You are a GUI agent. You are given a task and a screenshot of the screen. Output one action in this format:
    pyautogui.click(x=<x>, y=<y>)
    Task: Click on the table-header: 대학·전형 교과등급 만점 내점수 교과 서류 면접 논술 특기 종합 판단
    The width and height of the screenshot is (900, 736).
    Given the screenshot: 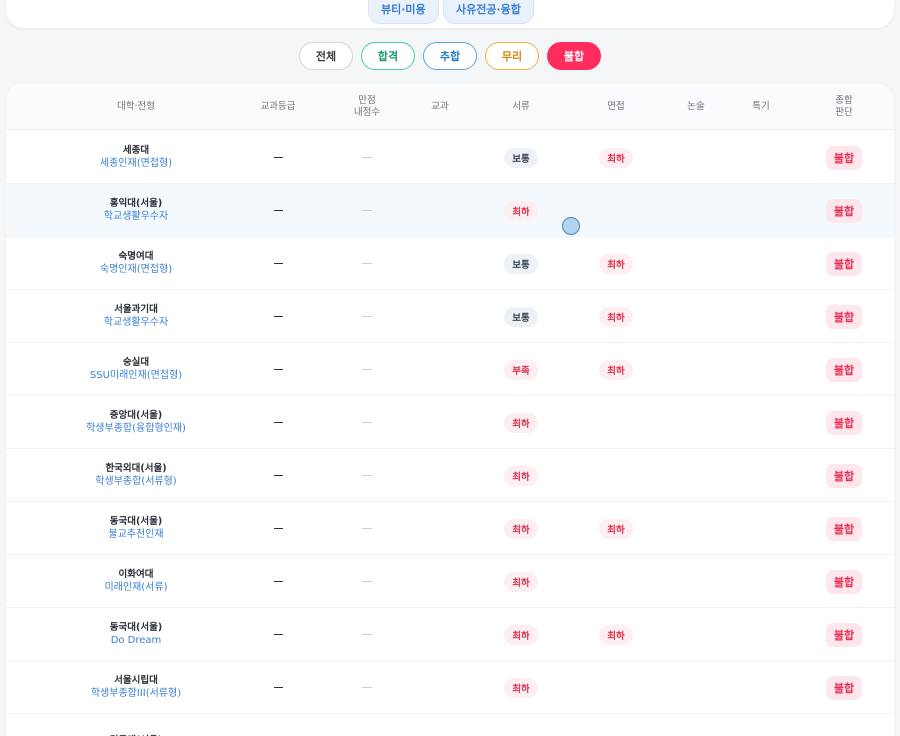 What is the action you would take?
    pyautogui.click(x=450, y=107)
    